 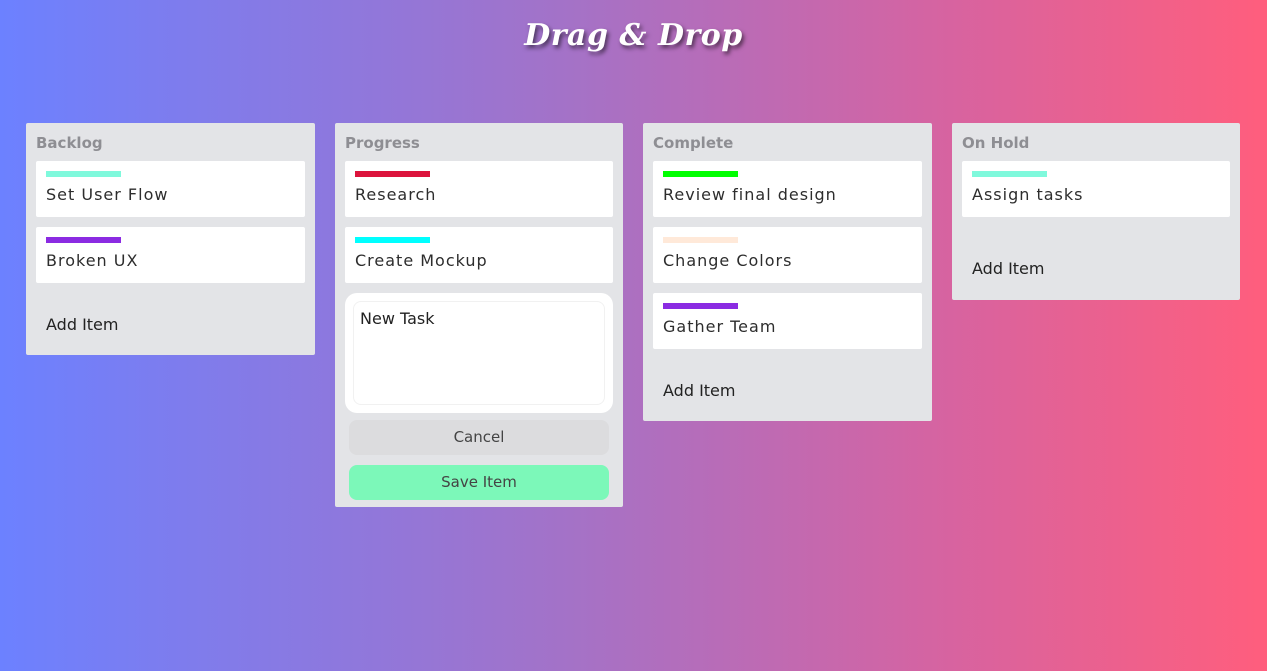 I want to click on cancel-button: Cancel, so click(x=479, y=437).